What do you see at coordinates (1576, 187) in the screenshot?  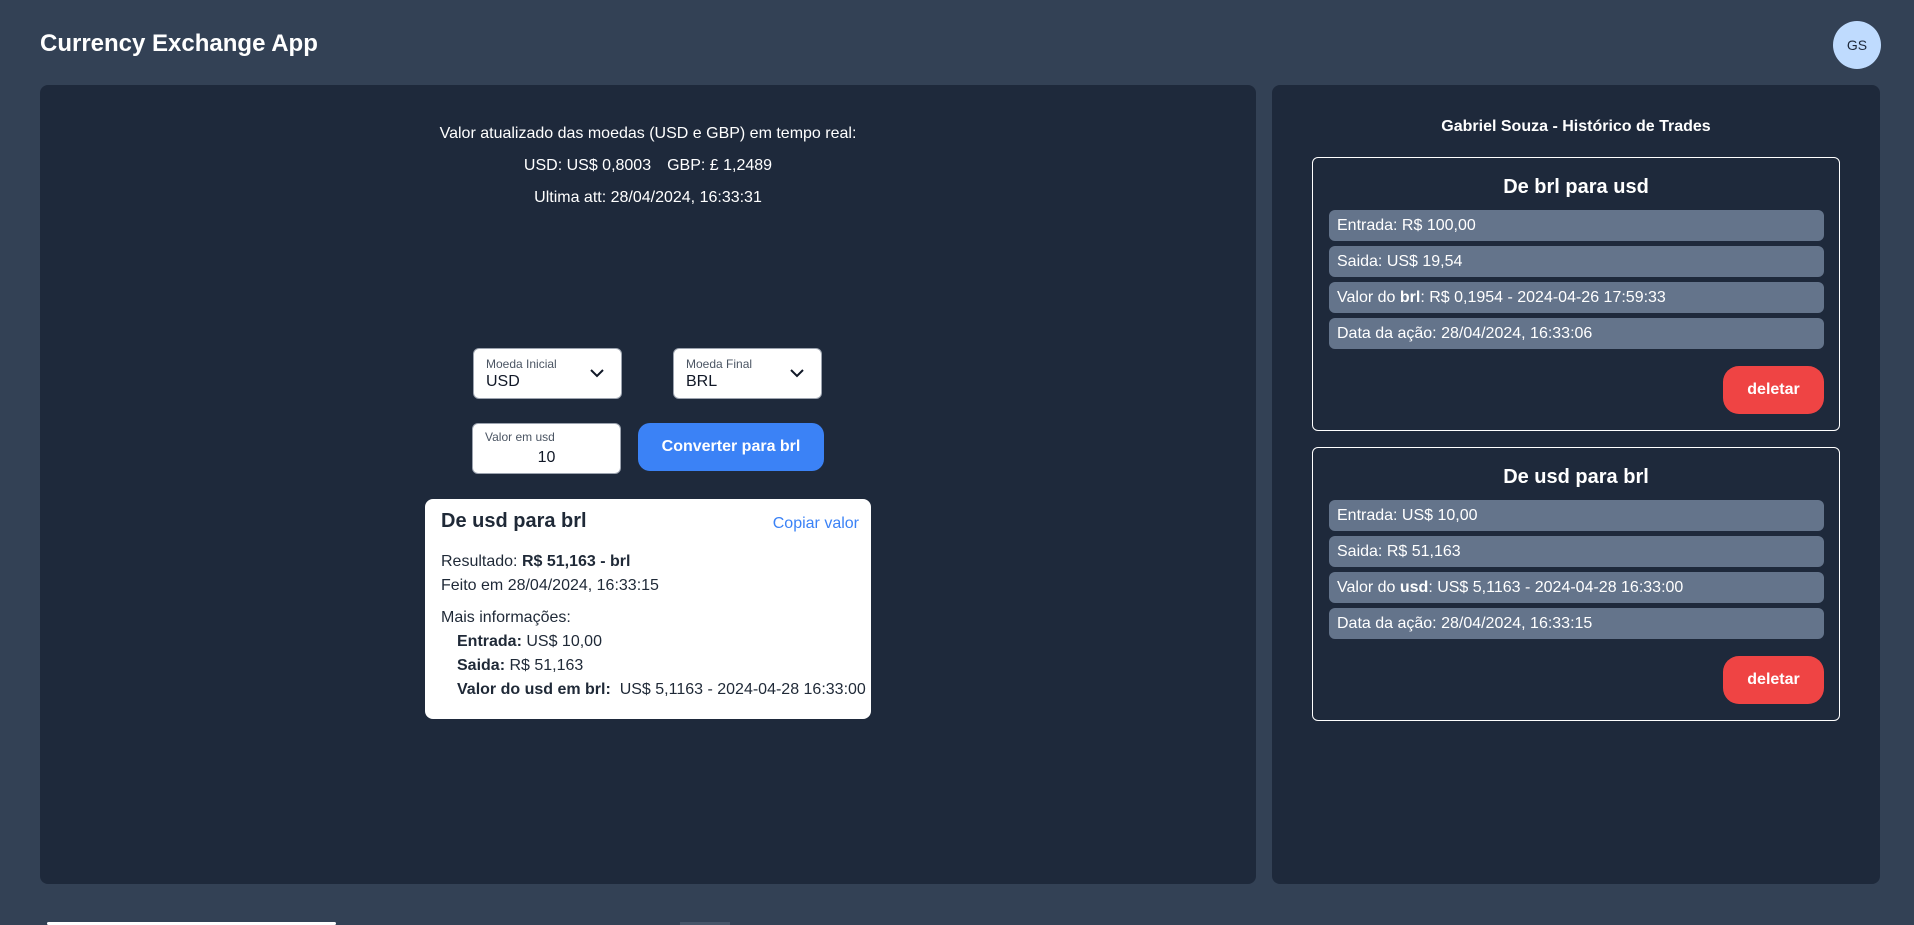 I see `trade-title: De brl para usd` at bounding box center [1576, 187].